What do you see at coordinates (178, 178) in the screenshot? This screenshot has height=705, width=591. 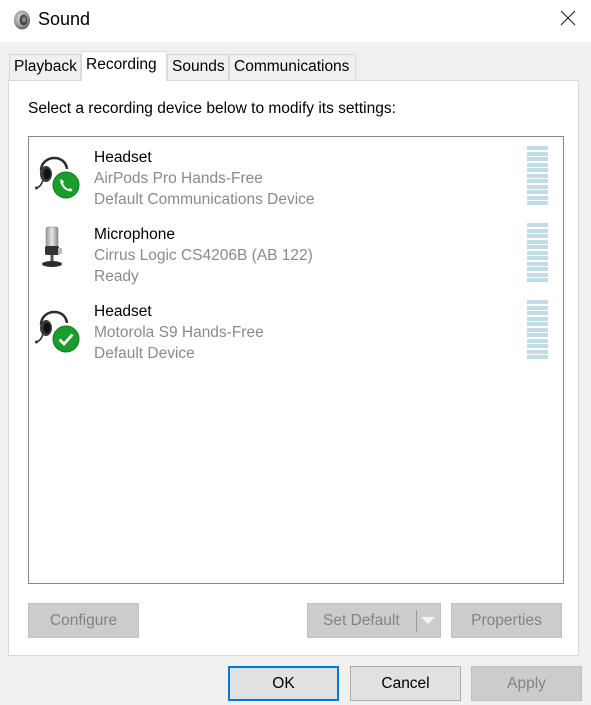 I see `device-description: AirPods Pro Hands-Free` at bounding box center [178, 178].